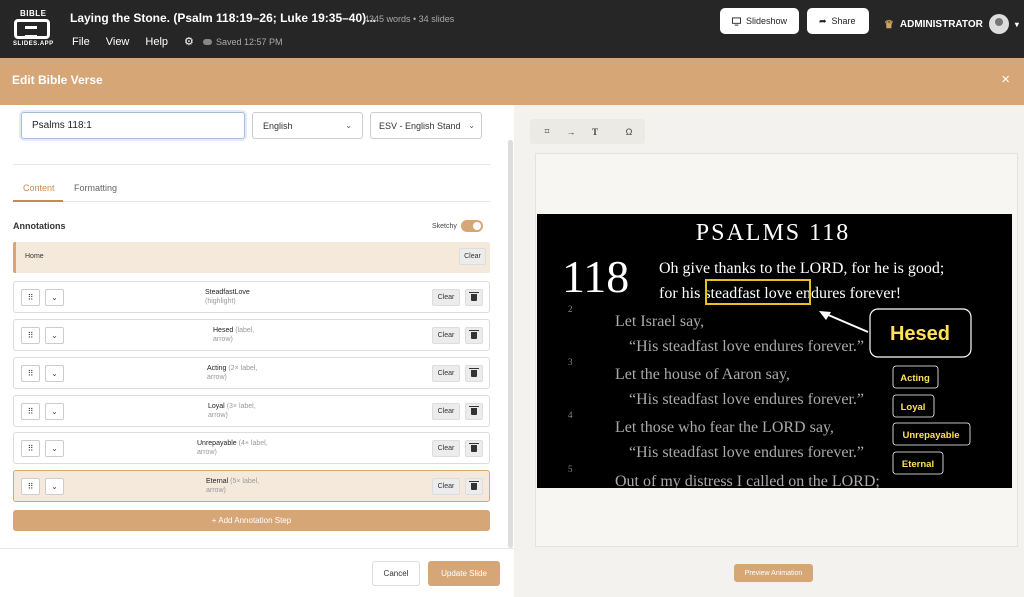 Image resolution: width=1024 pixels, height=597 pixels. What do you see at coordinates (39, 188) in the screenshot?
I see `tab-content: Content` at bounding box center [39, 188].